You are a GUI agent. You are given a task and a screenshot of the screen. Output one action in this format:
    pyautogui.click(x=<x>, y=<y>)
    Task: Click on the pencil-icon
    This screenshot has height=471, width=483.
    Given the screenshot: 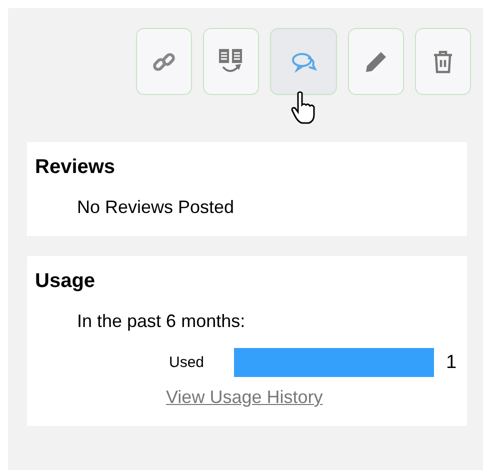 What is the action you would take?
    pyautogui.click(x=376, y=62)
    